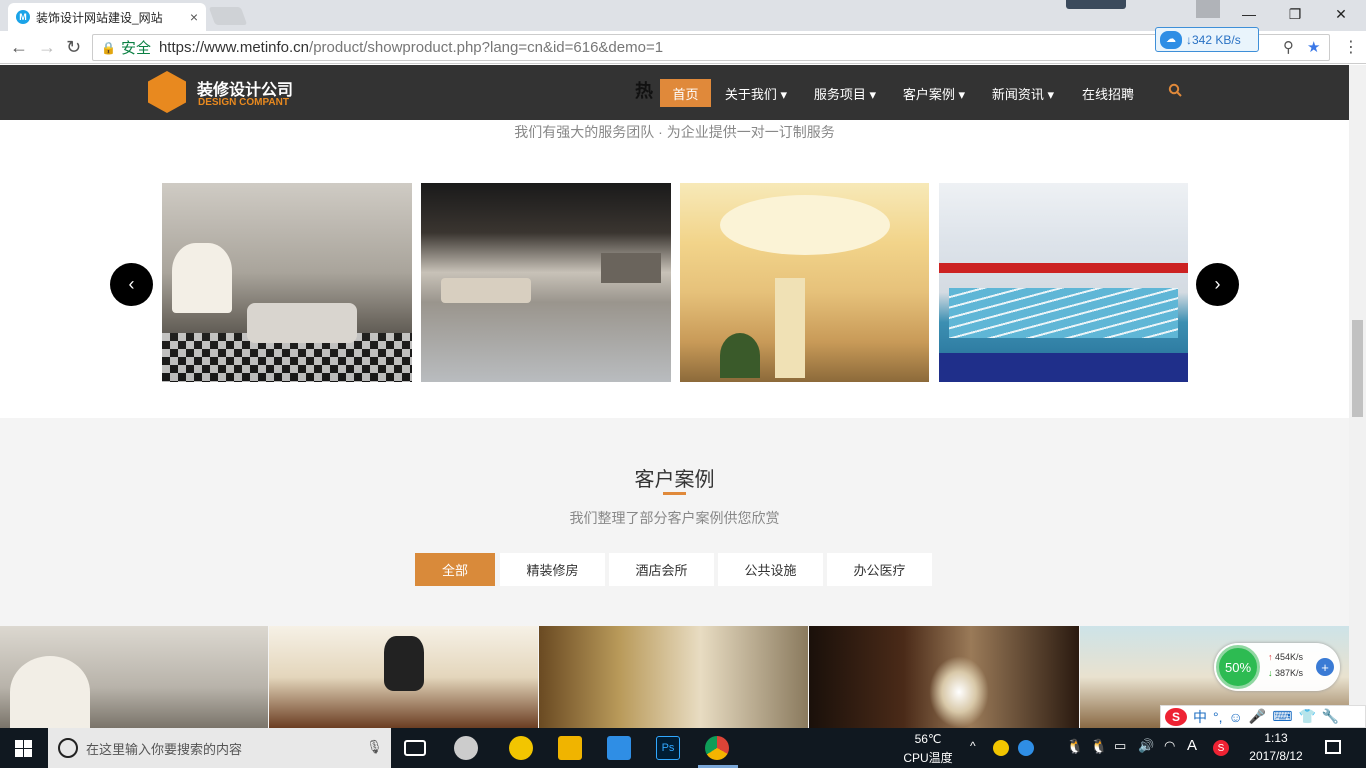 The height and width of the screenshot is (768, 1366). Describe the element at coordinates (845, 93) in the screenshot. I see `nav-services: 服务项目 ▾` at that location.